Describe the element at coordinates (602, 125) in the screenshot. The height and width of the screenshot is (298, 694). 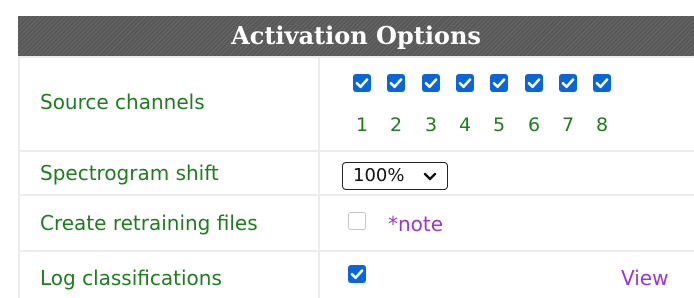
I see `channel-number-label: 8` at that location.